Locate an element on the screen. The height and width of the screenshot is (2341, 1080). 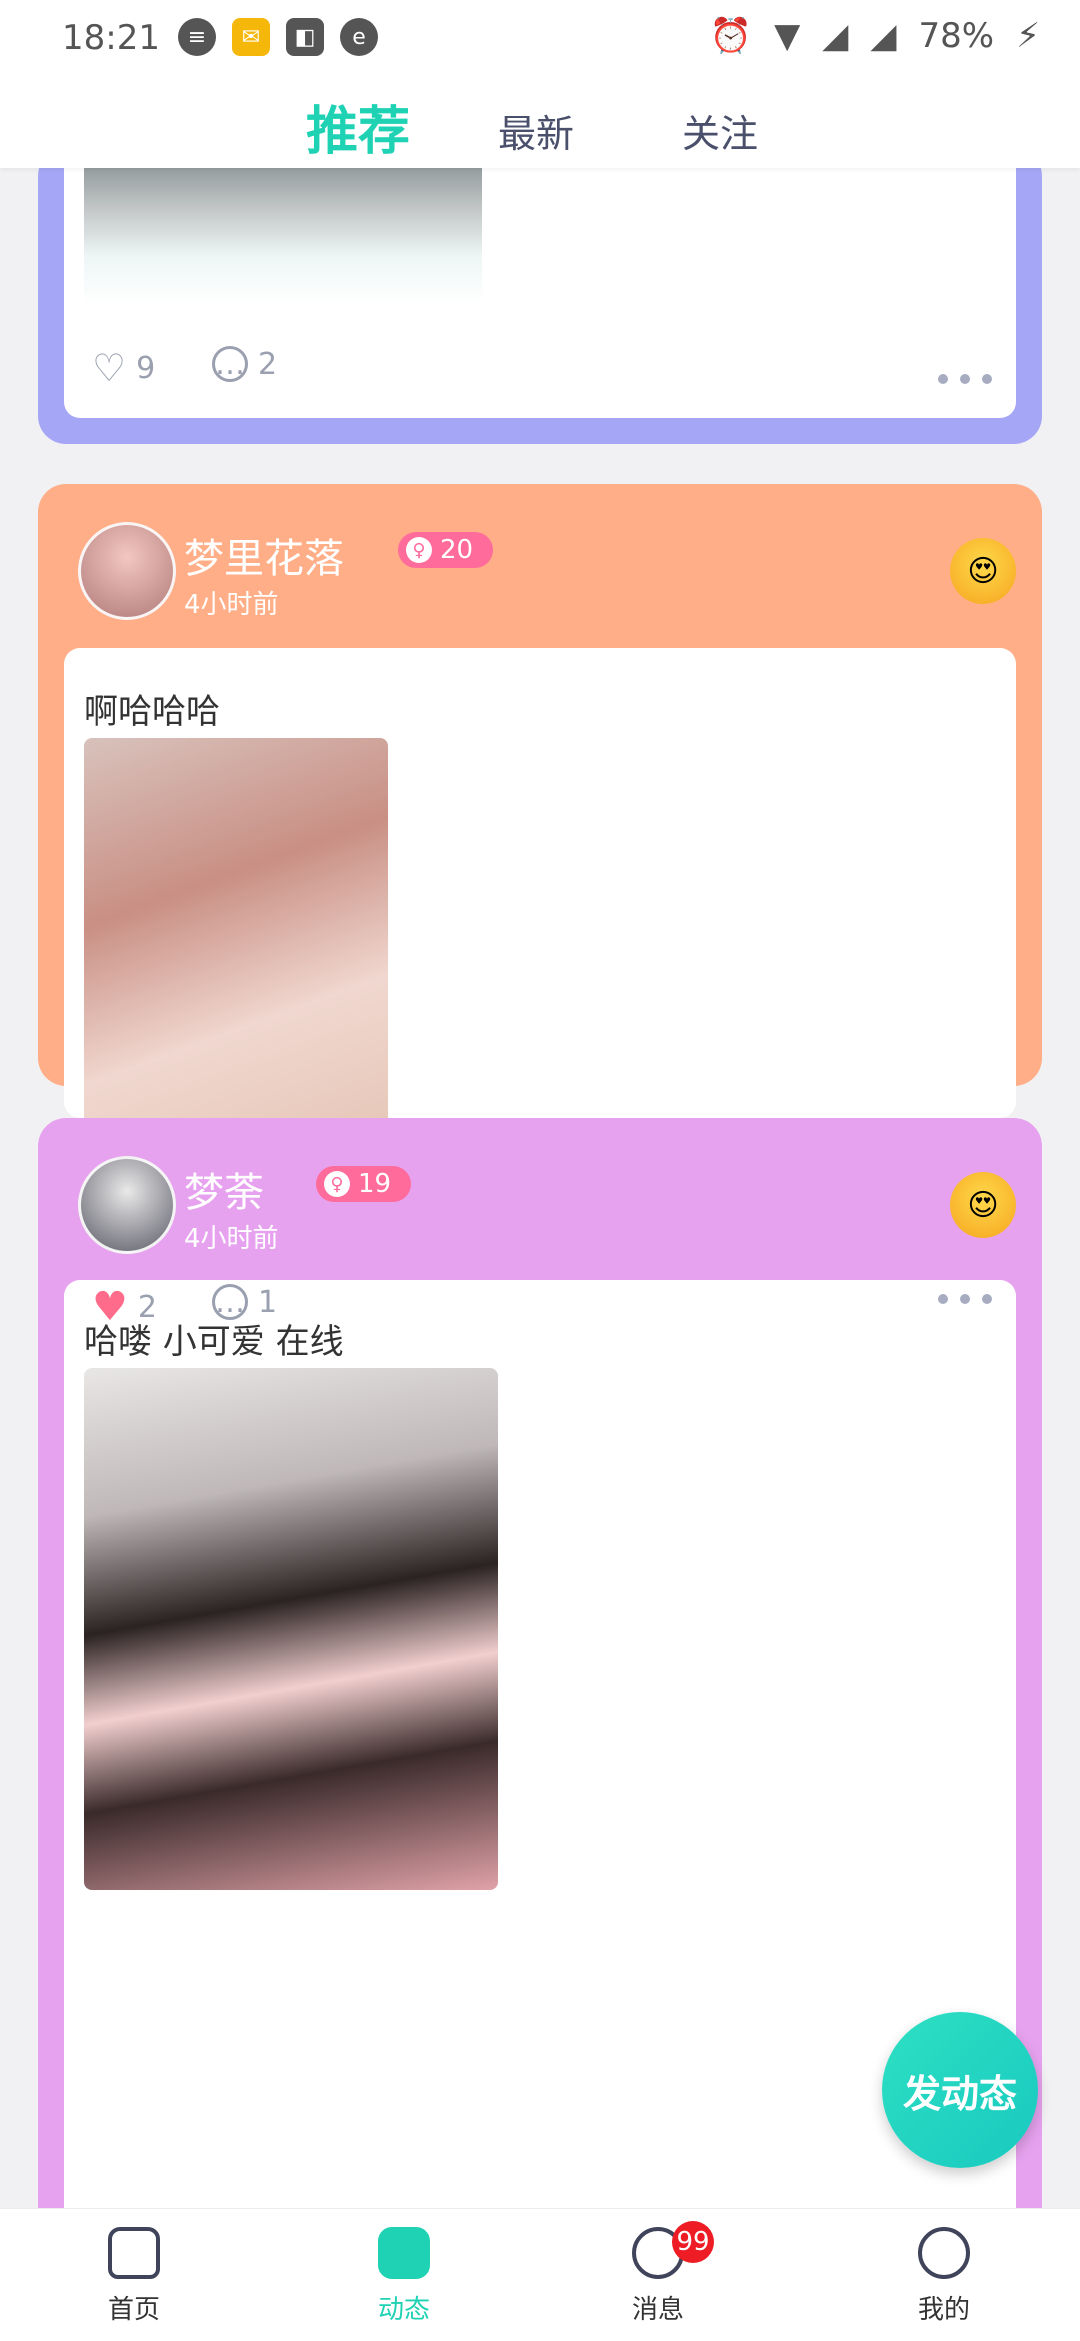
post-card: ♡ 9 … 2 is located at coordinates (540, 306).